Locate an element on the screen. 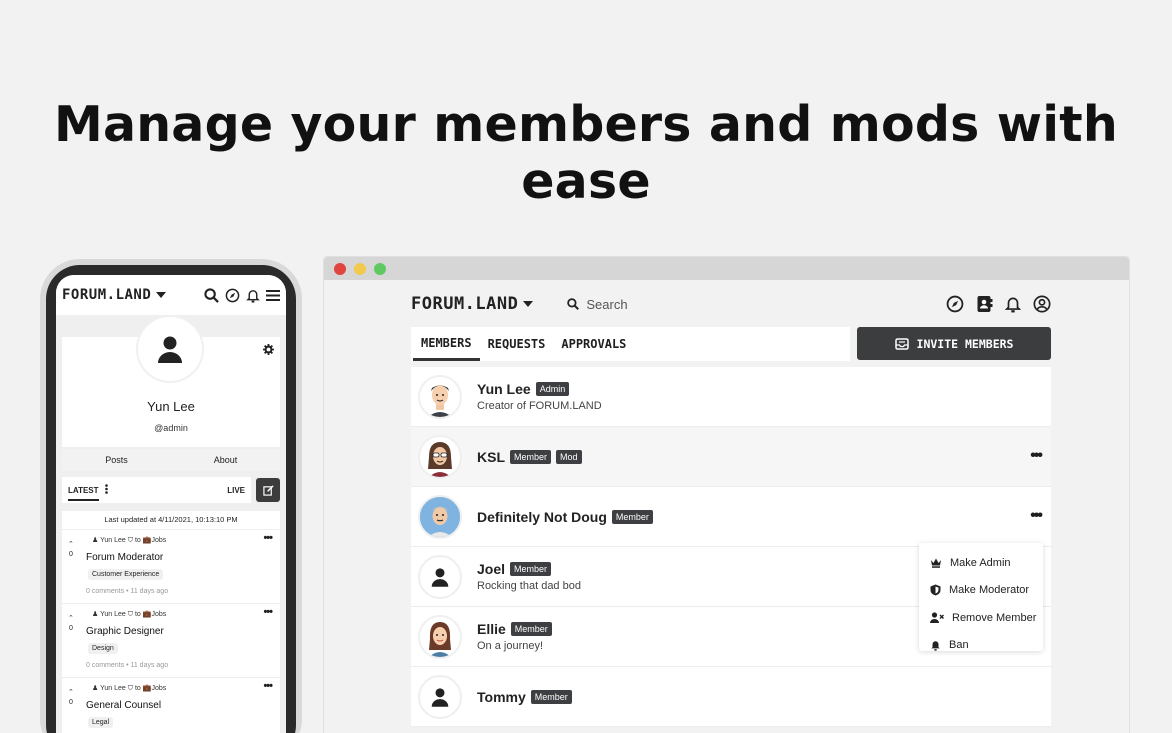 Image resolution: width=1172 pixels, height=733 pixels. menu-item-make-admin: Make Admin is located at coordinates (981, 563).